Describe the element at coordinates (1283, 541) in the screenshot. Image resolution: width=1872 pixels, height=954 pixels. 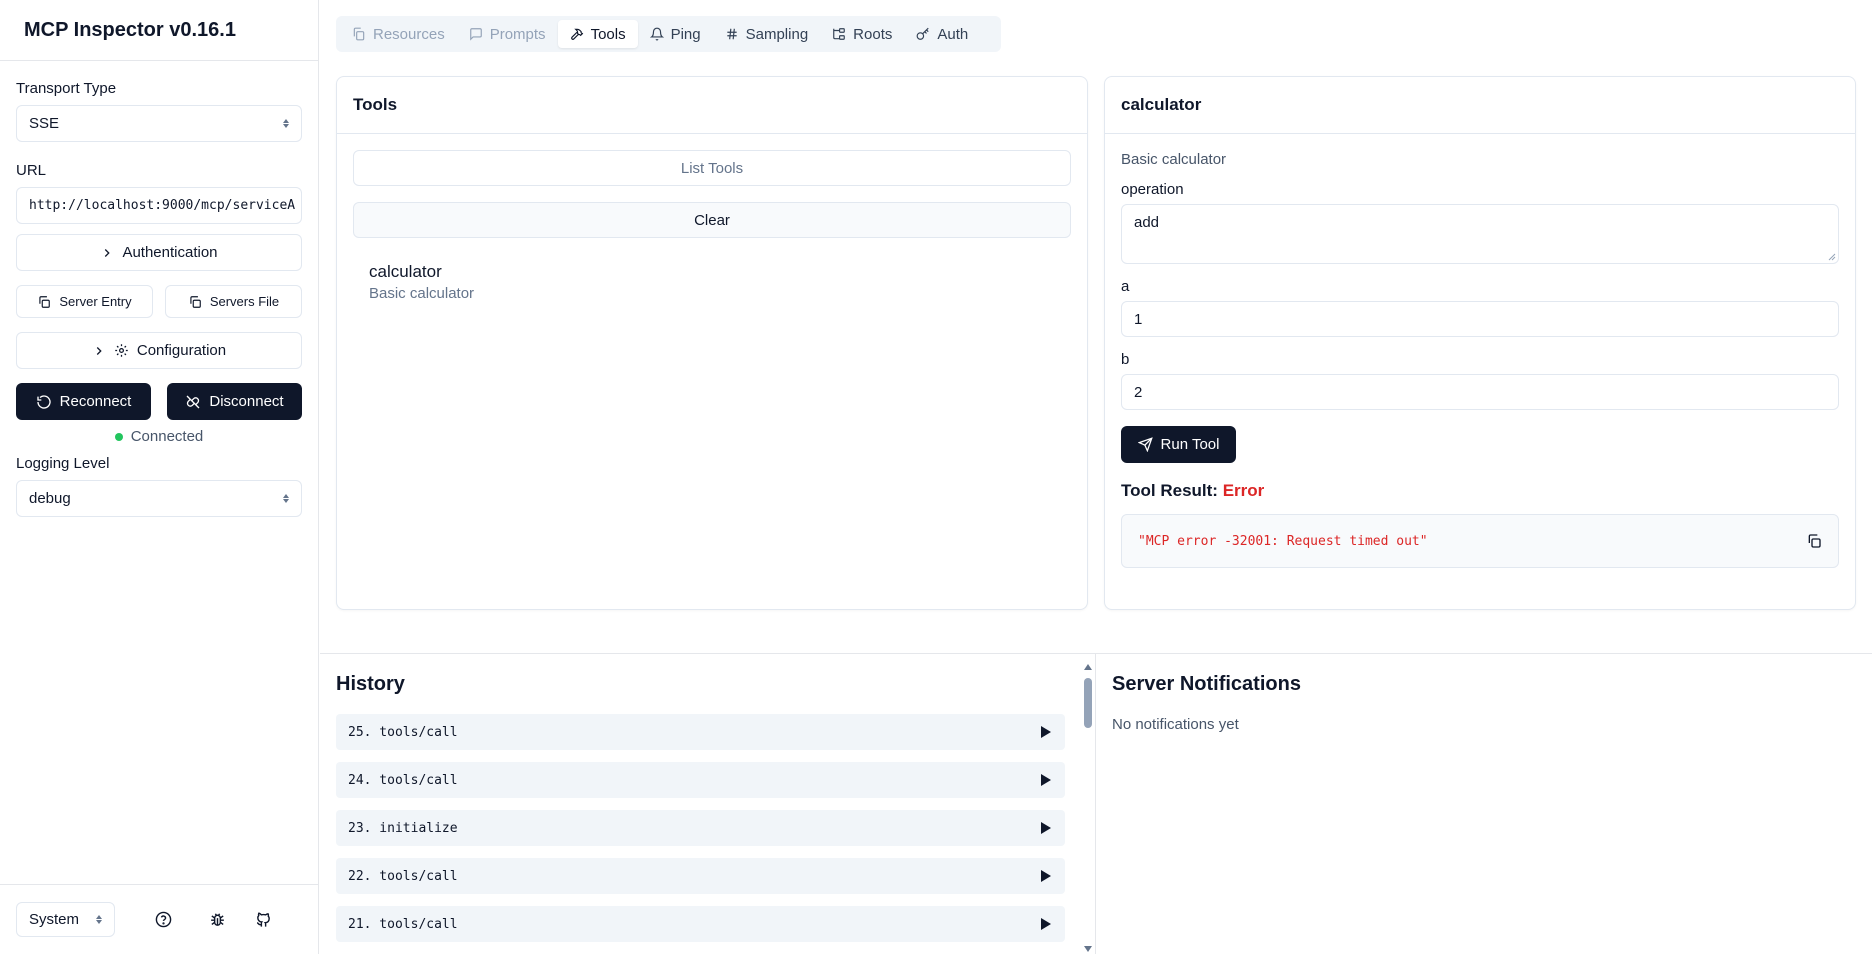
I see `tool-result-text: "MCP error -32001: Request timed out"` at that location.